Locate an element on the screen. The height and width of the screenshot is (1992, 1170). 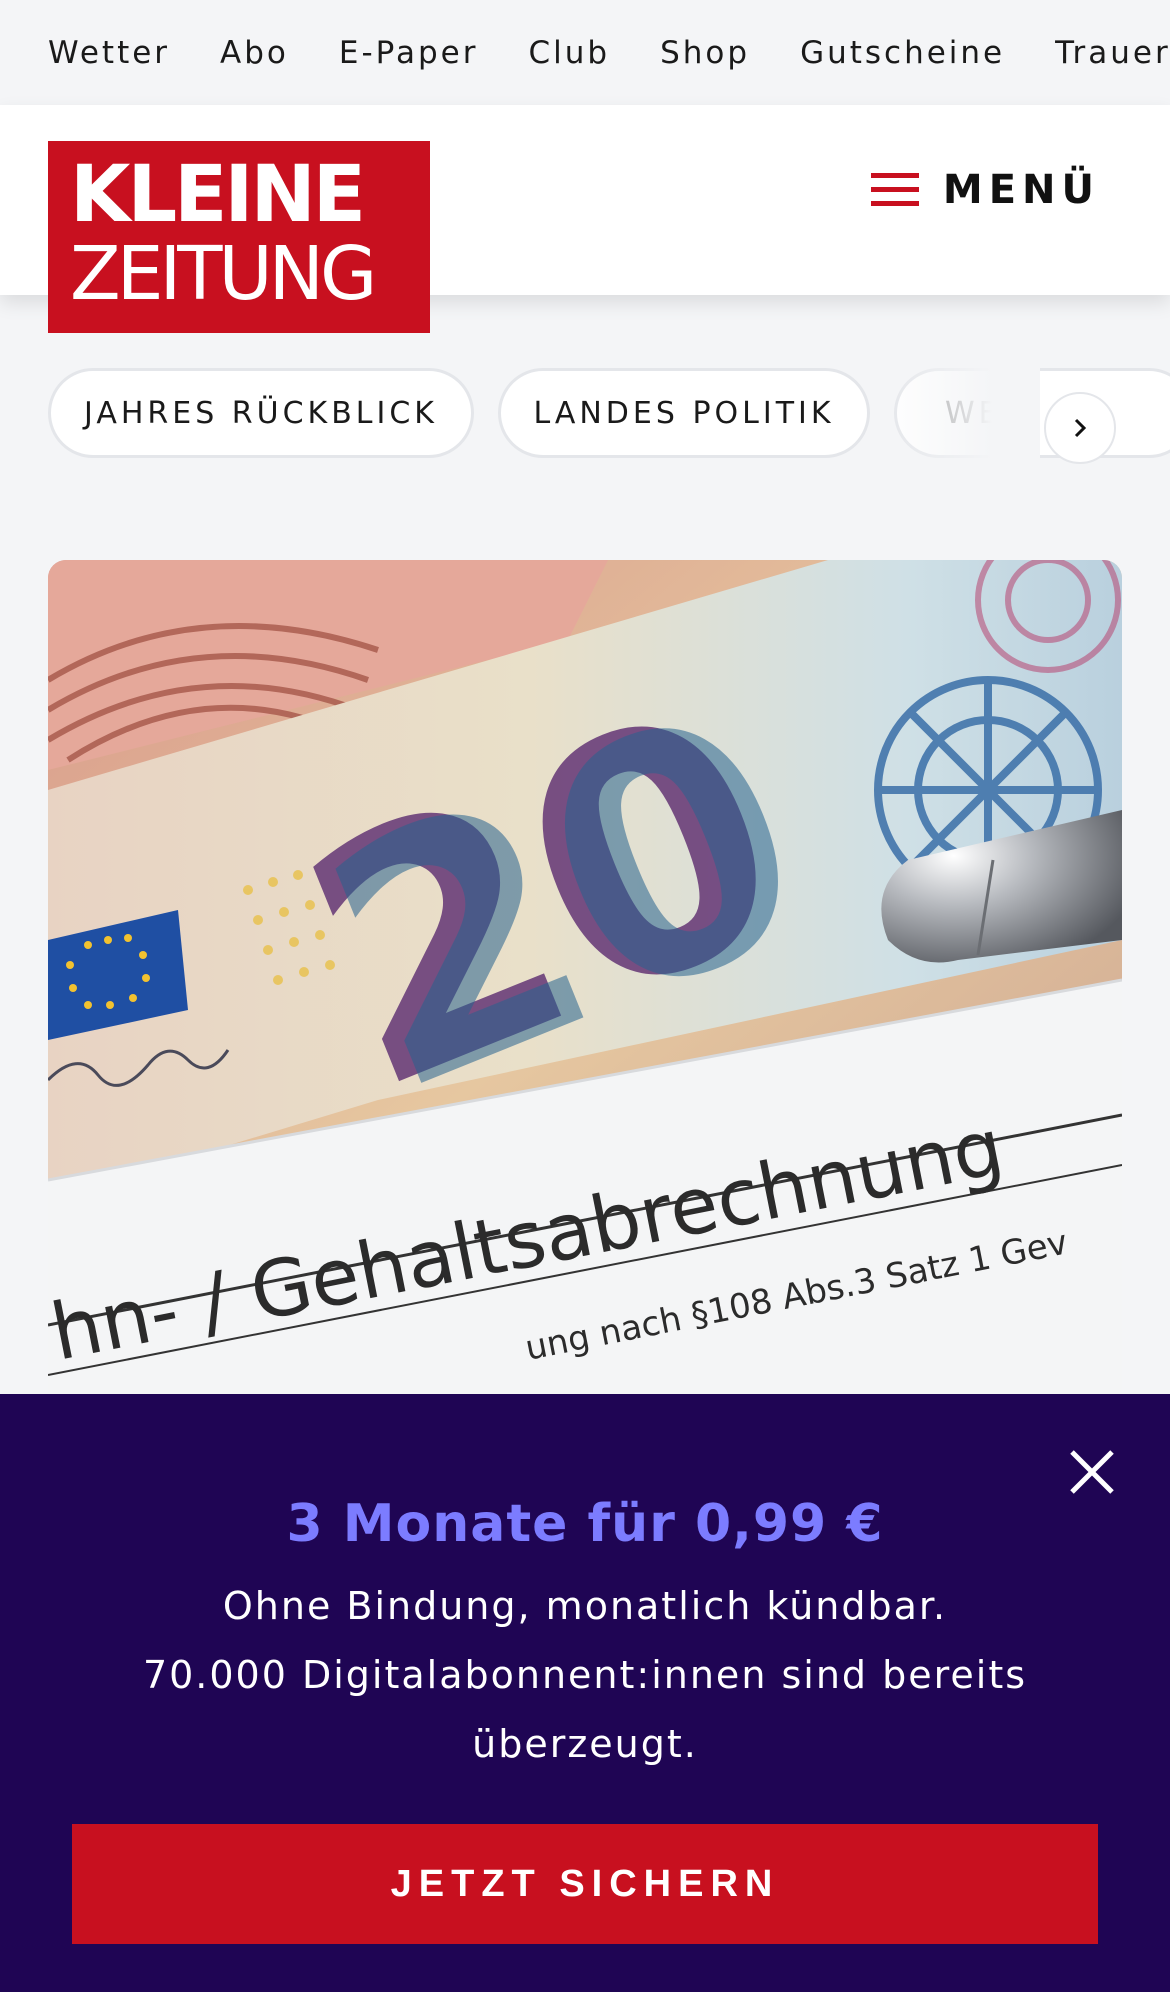
promo-line-1: Ohne Bindung, monatlich kündbar. is located at coordinates (585, 1606).